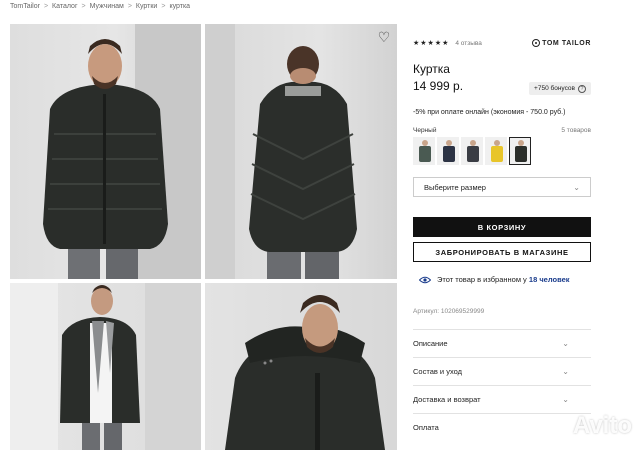 This screenshot has height=450, width=640. Describe the element at coordinates (502, 187) in the screenshot. I see `size-select: Выберите размер ⌄` at that location.